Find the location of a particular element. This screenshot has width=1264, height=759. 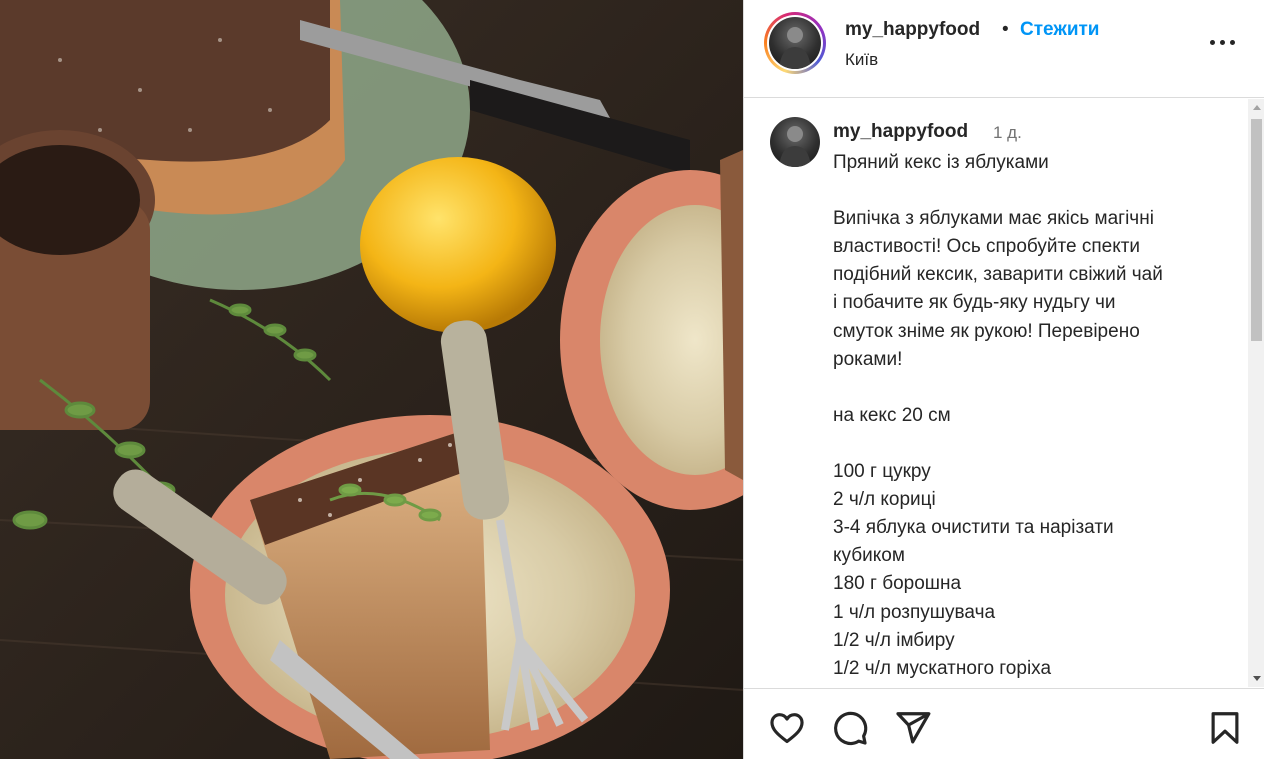

more-options-button is located at coordinates (1223, 42).